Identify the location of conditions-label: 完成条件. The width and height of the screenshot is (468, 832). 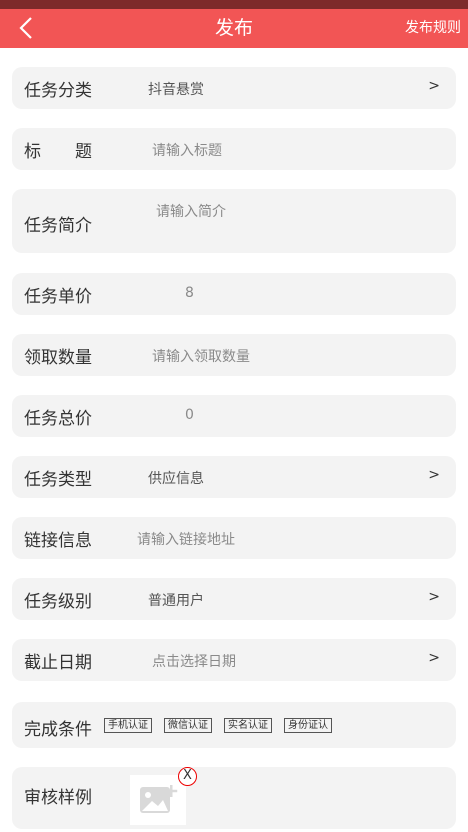
(58, 730).